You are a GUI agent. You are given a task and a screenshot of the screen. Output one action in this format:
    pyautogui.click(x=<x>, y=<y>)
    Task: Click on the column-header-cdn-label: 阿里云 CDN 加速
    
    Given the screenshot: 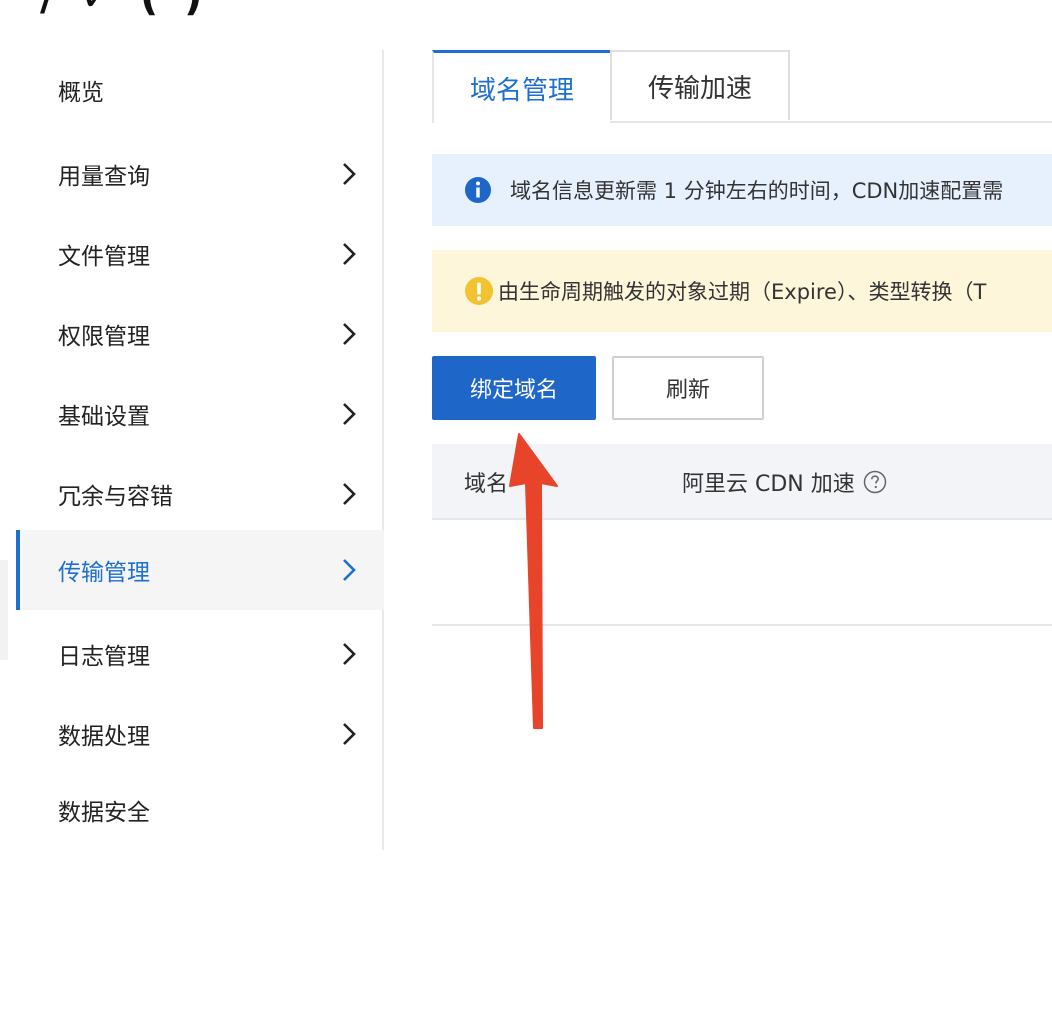 What is the action you would take?
    pyautogui.click(x=768, y=484)
    